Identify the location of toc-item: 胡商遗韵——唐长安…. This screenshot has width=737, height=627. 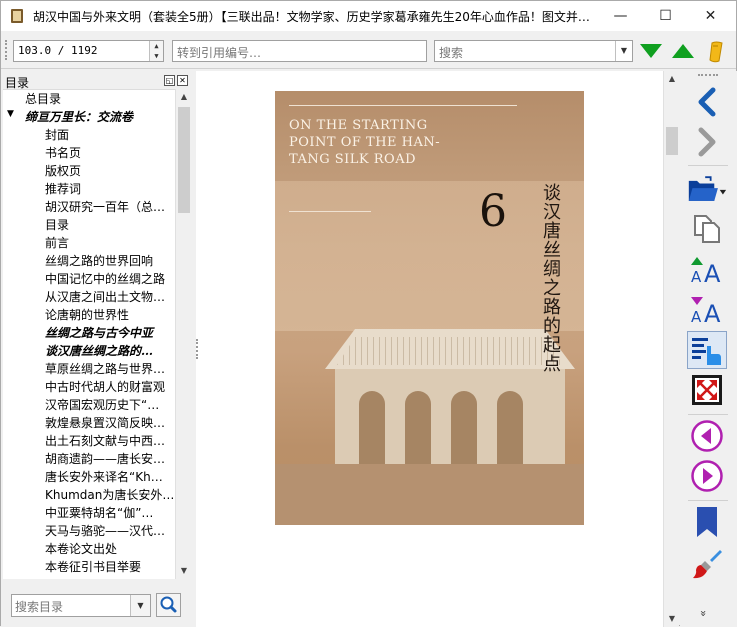
(110, 459).